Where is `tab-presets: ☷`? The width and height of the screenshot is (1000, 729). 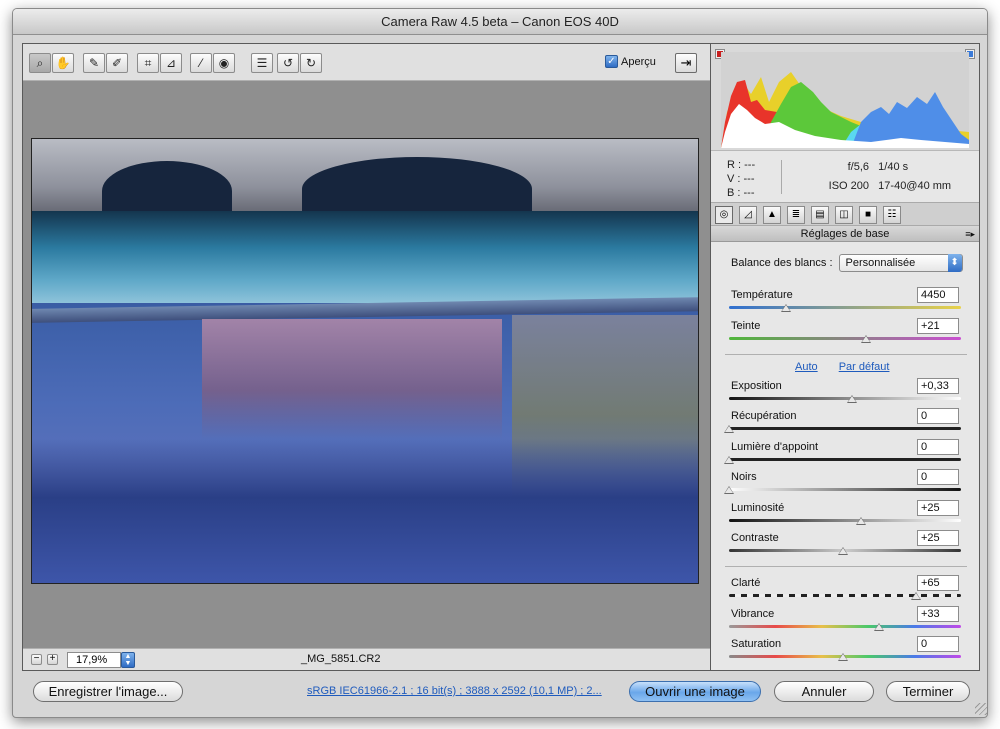 tab-presets: ☷ is located at coordinates (892, 215).